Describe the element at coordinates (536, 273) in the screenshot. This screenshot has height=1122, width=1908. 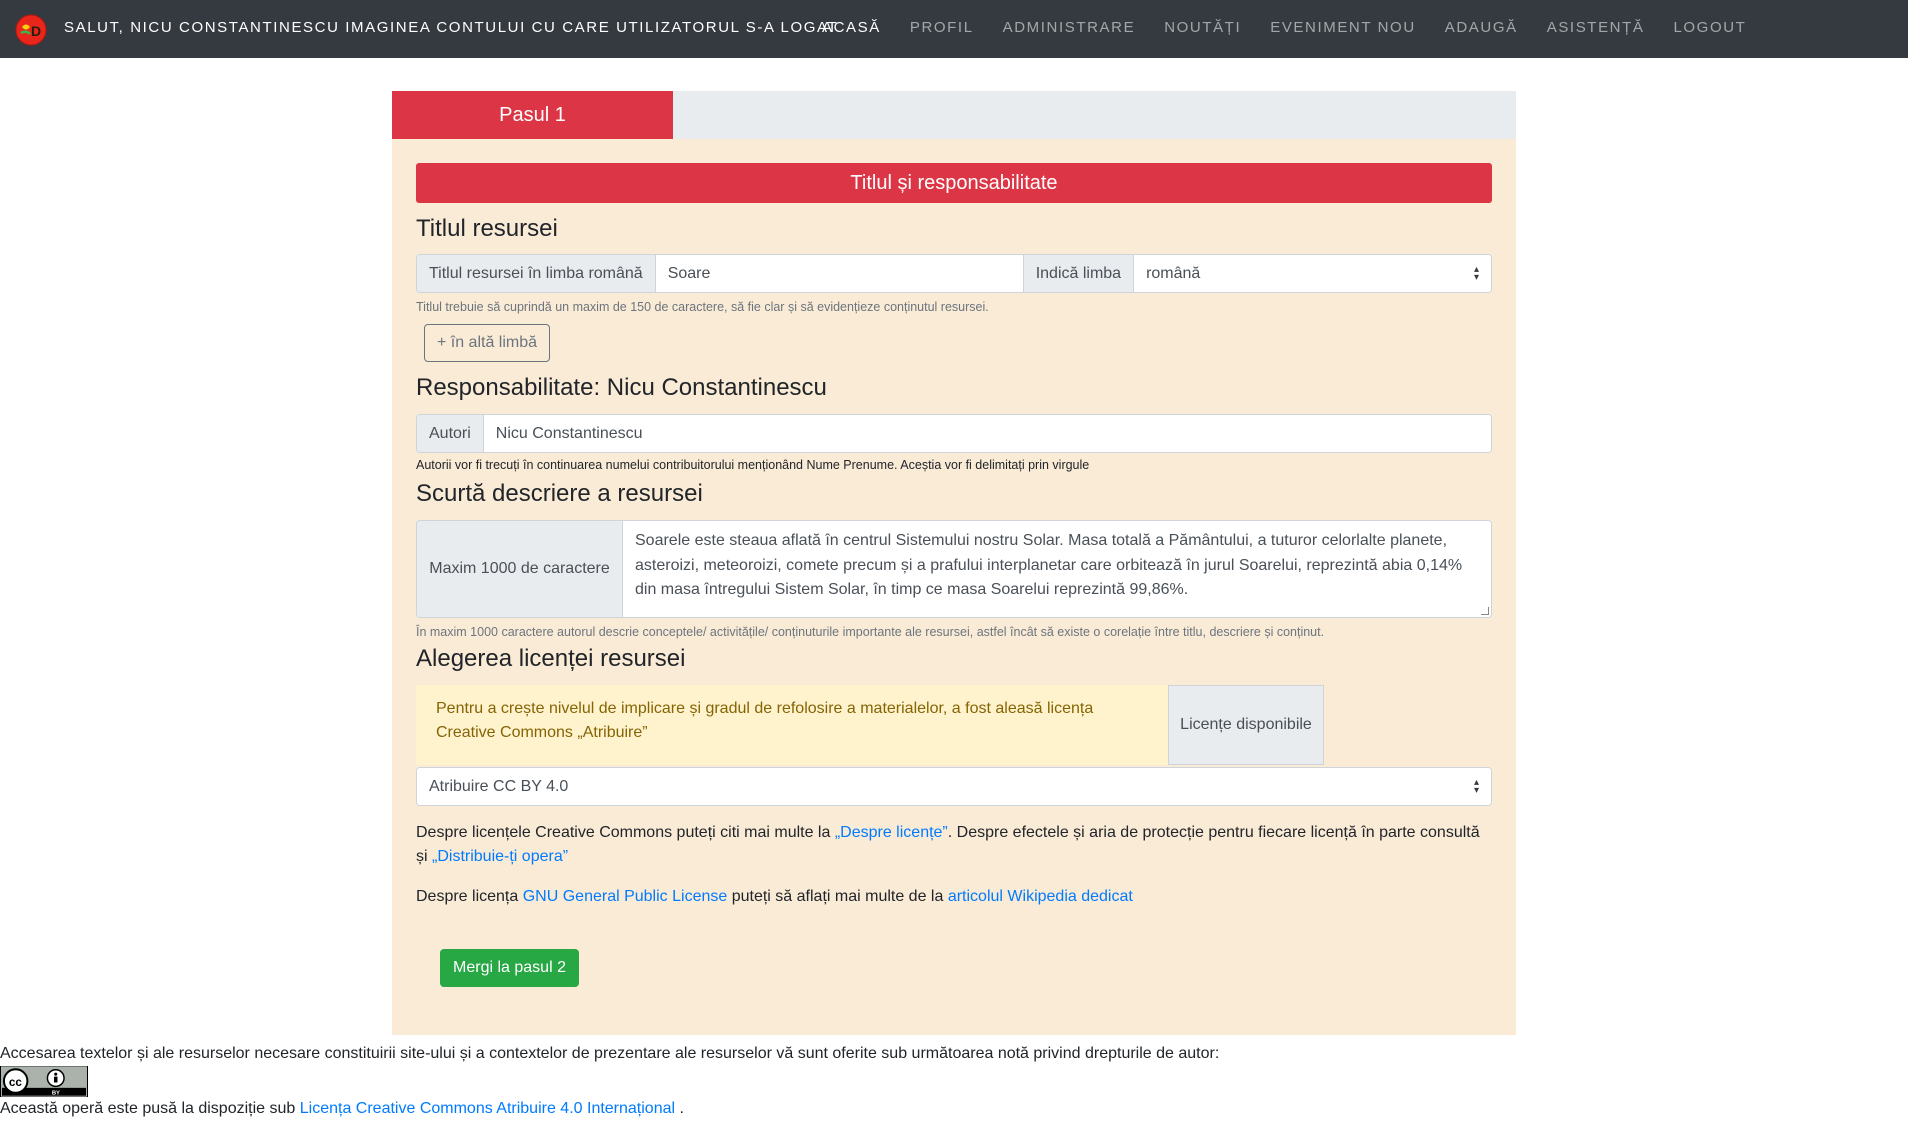
I see `title-addon-label: Titlul resursei în limba română` at that location.